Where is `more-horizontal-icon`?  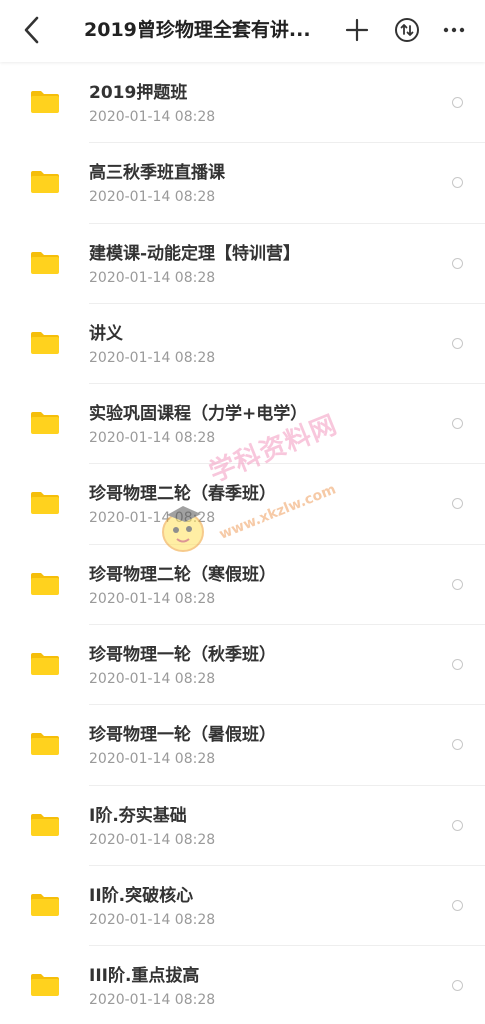
more-horizontal-icon is located at coordinates (454, 30).